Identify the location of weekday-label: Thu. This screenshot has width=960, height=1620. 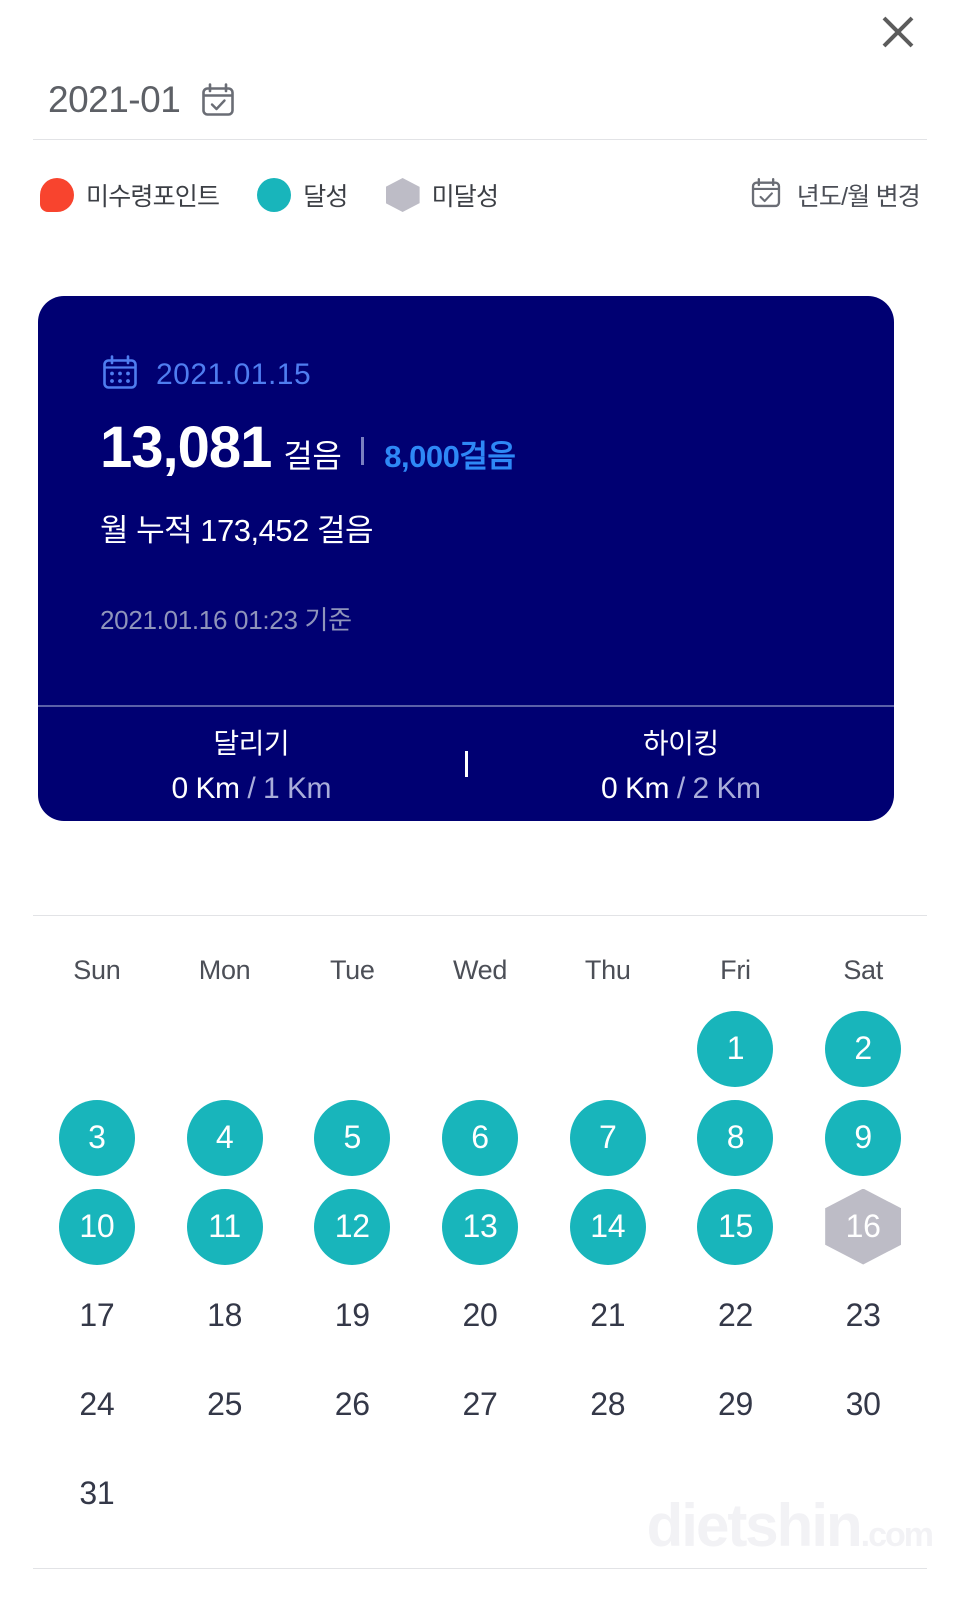
(607, 969).